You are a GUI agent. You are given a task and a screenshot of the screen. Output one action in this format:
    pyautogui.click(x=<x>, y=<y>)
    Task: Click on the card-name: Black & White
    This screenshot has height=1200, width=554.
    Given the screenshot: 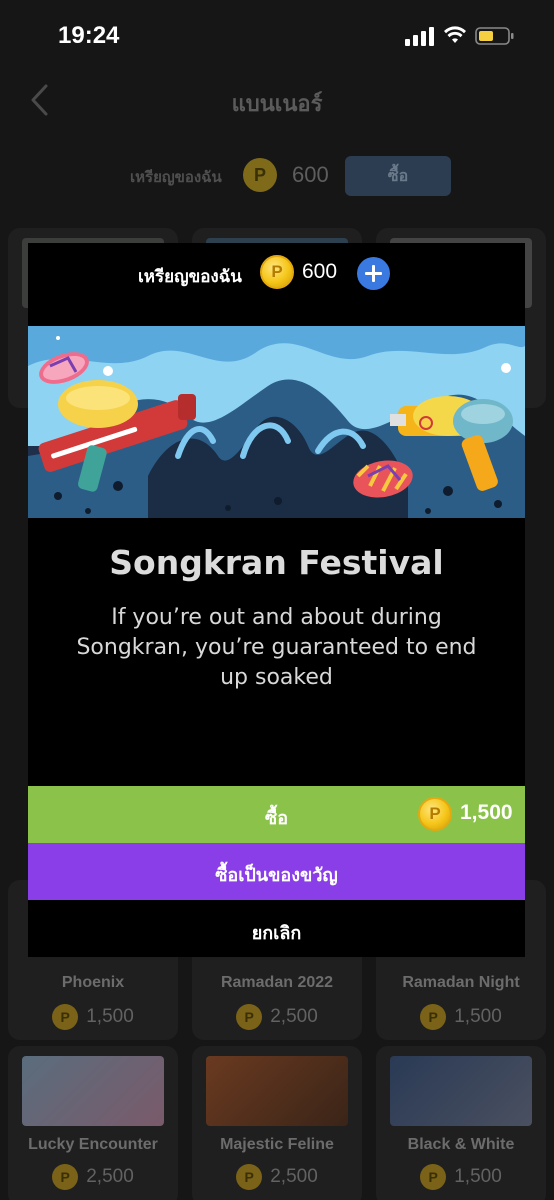 What is the action you would take?
    pyautogui.click(x=461, y=1144)
    